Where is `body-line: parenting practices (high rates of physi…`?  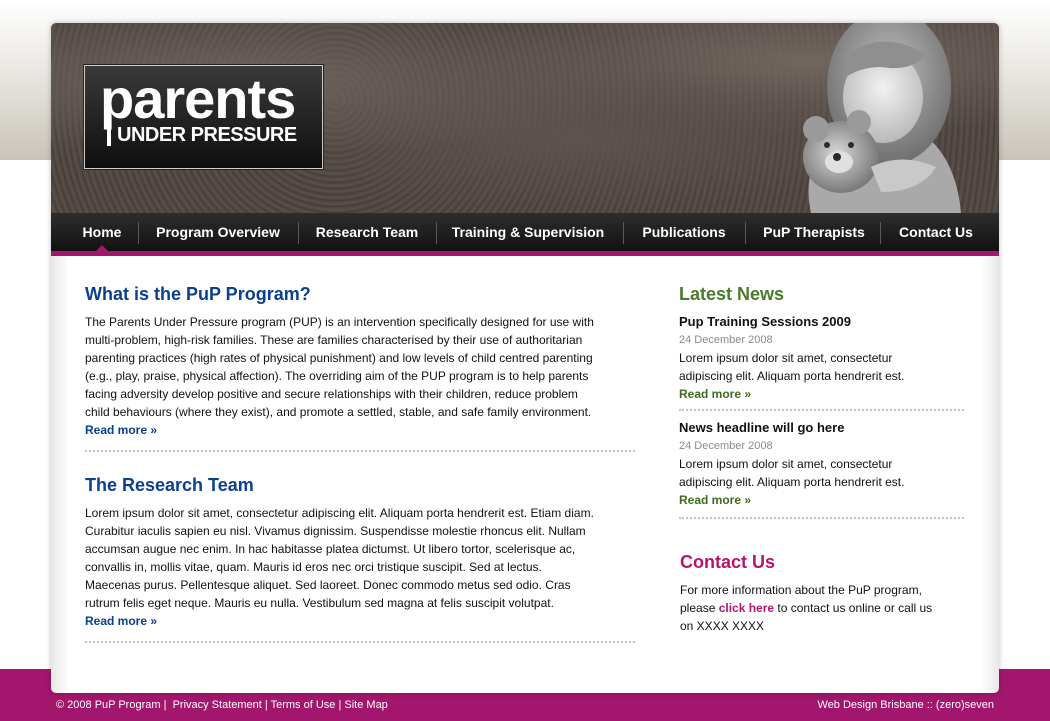
body-line: parenting practices (high rates of physi… is located at coordinates (339, 358).